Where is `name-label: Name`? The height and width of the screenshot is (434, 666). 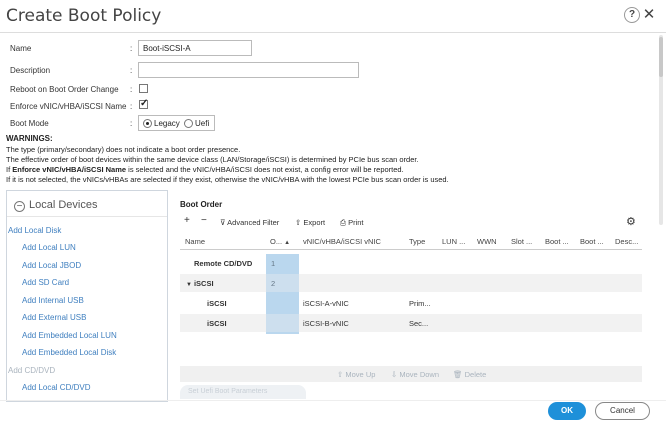 name-label: Name is located at coordinates (21, 48).